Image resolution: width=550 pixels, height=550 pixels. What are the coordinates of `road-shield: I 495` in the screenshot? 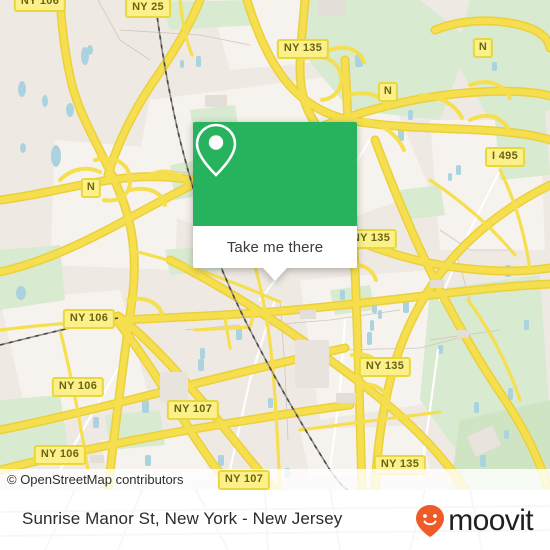 It's located at (505, 157).